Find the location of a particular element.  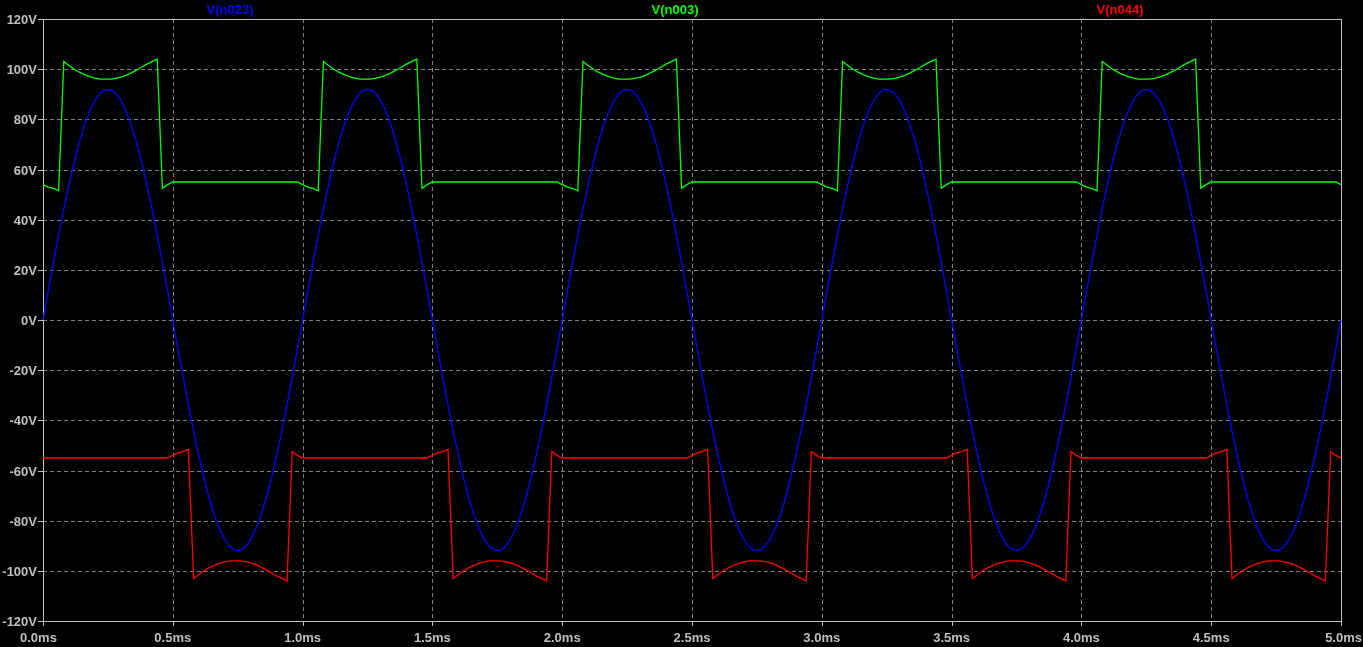

x-axis-label: 1.0ms is located at coordinates (303, 637).